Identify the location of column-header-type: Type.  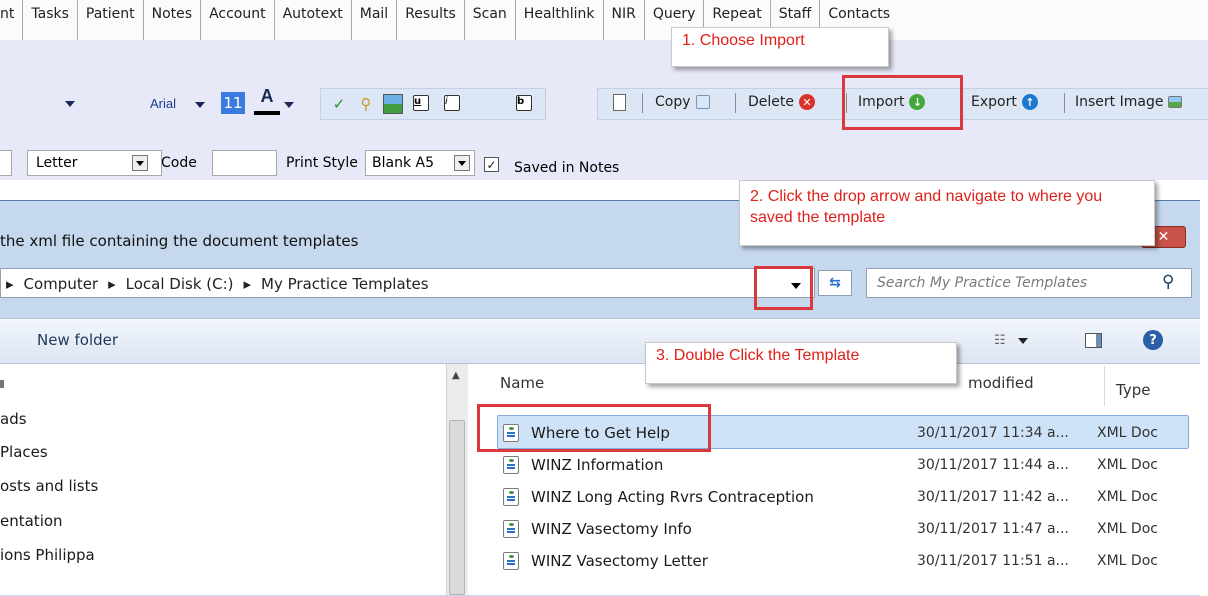
(1133, 390).